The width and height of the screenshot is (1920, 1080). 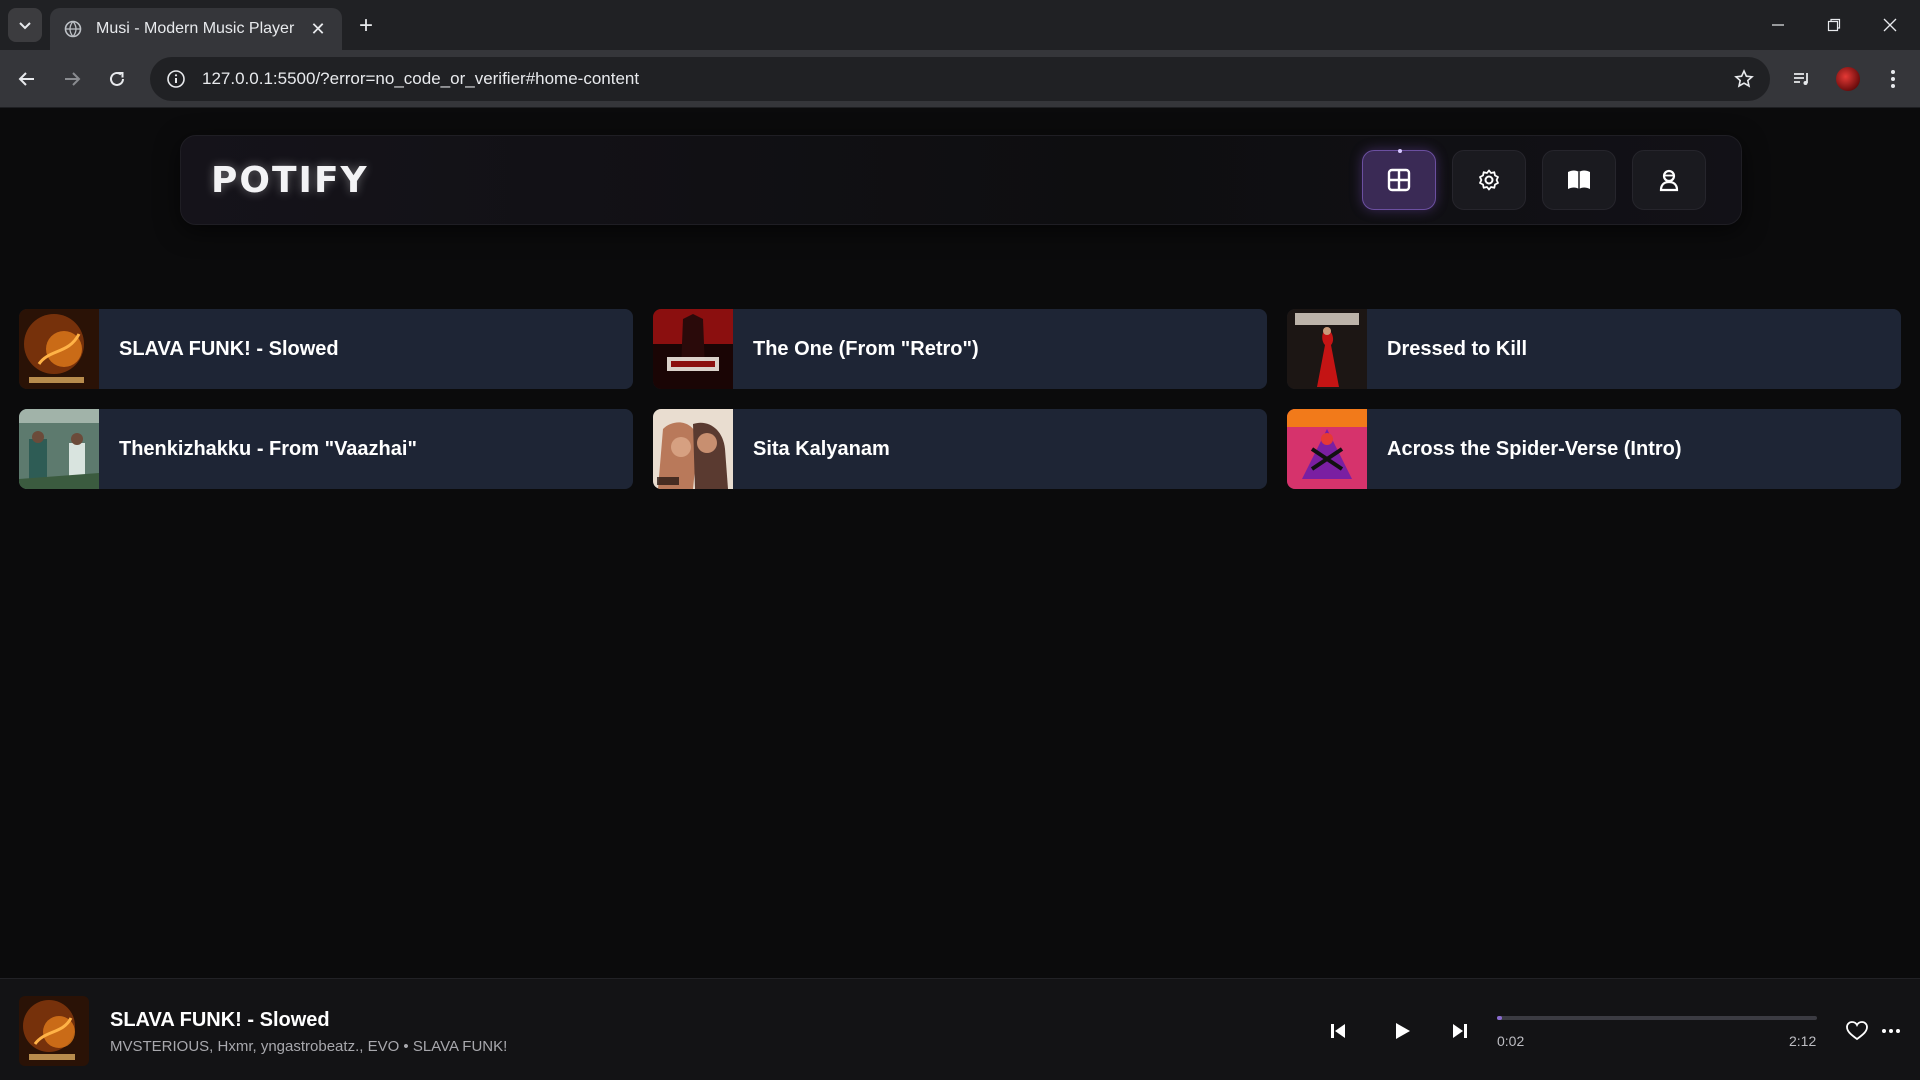 What do you see at coordinates (176, 79) in the screenshot?
I see `info-icon` at bounding box center [176, 79].